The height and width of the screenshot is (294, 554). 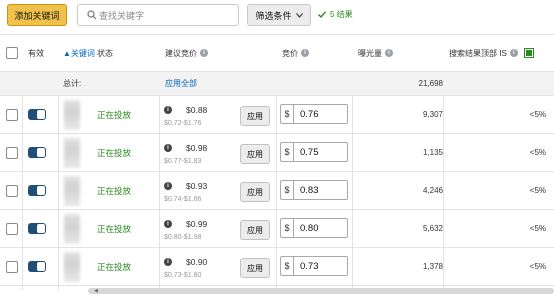 What do you see at coordinates (105, 53) in the screenshot?
I see `header-status: 状态` at bounding box center [105, 53].